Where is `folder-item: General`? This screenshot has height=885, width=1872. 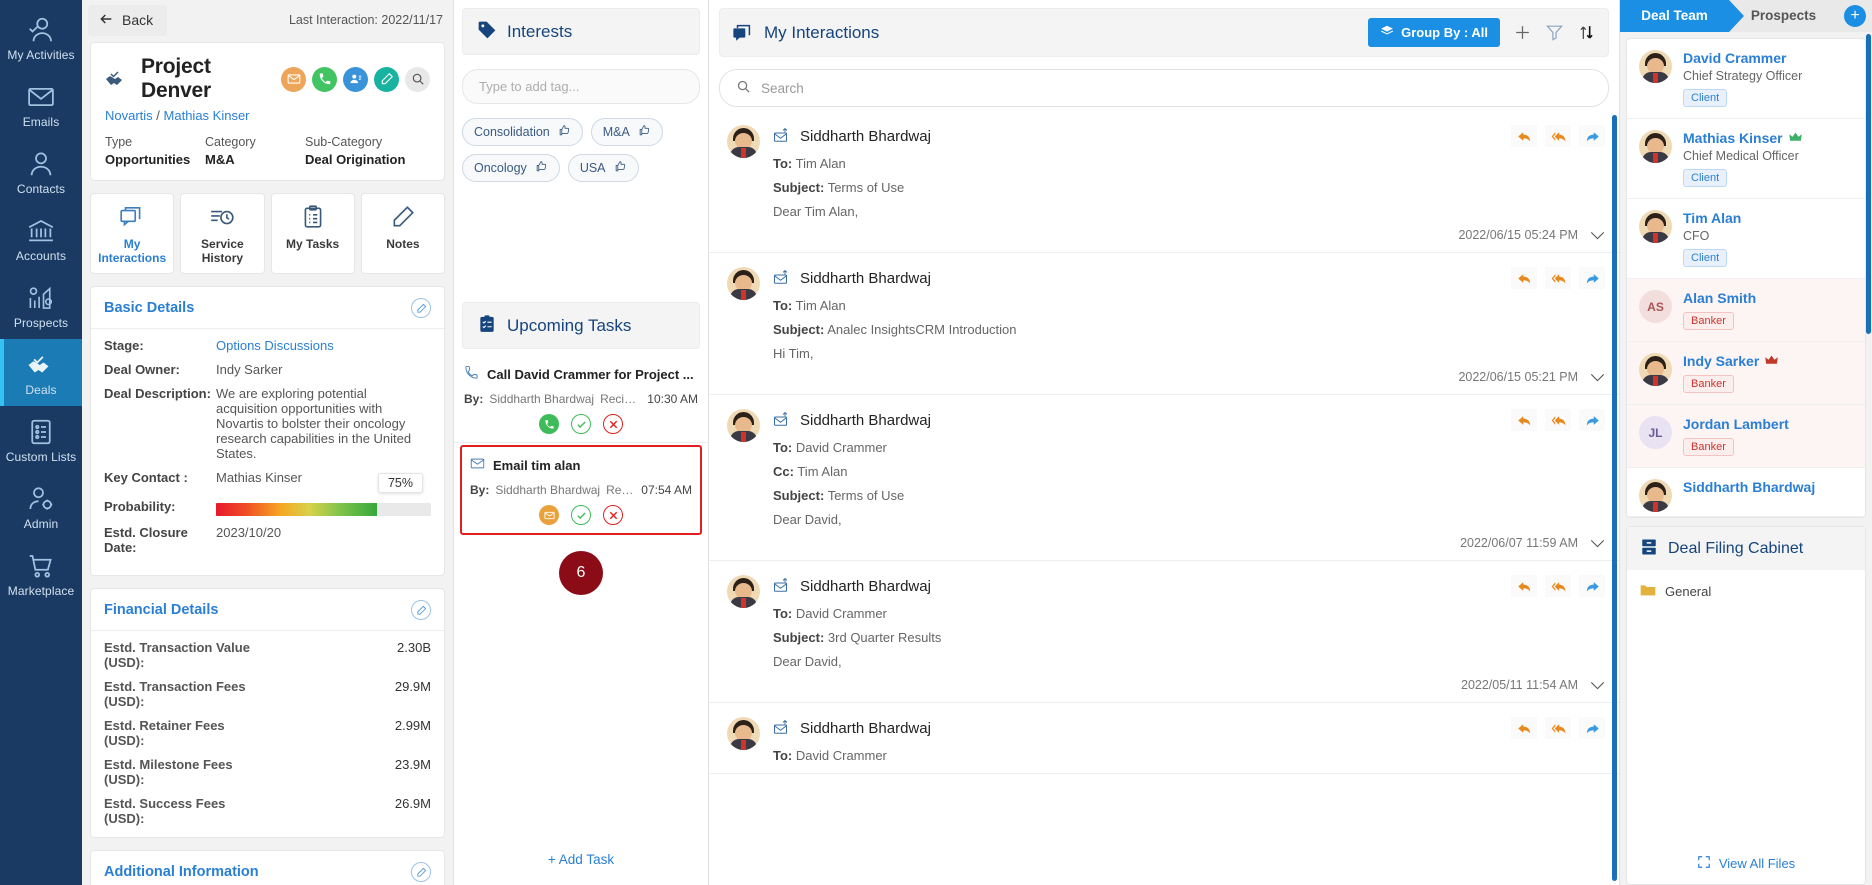
folder-item: General is located at coordinates (1746, 591).